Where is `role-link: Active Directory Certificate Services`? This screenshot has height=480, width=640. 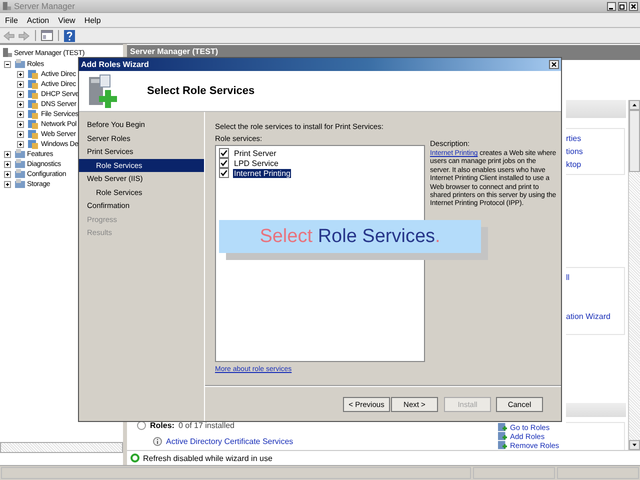 role-link: Active Directory Certificate Services is located at coordinates (230, 441).